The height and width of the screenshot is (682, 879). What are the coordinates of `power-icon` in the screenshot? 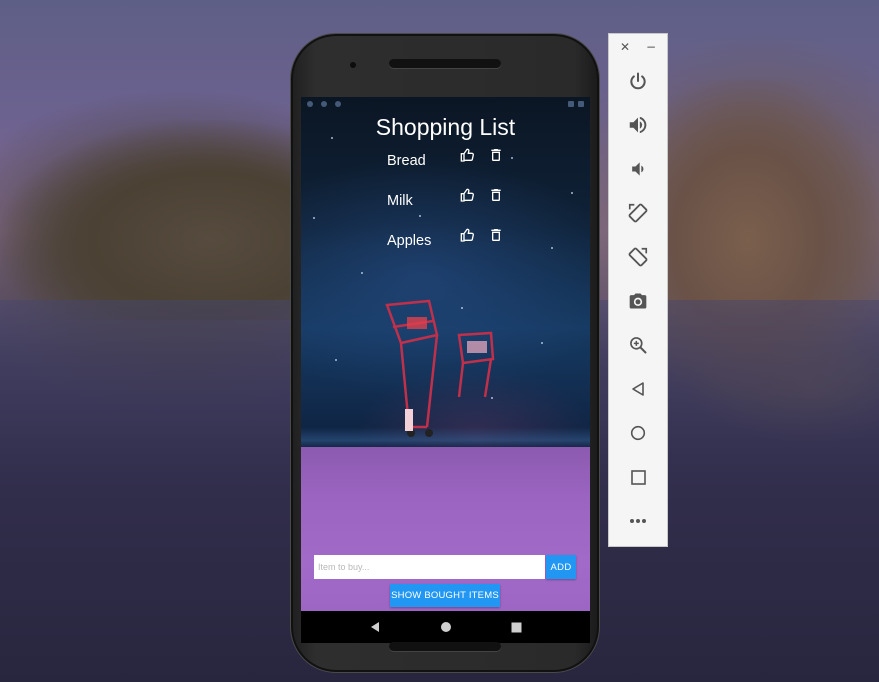 It's located at (638, 81).